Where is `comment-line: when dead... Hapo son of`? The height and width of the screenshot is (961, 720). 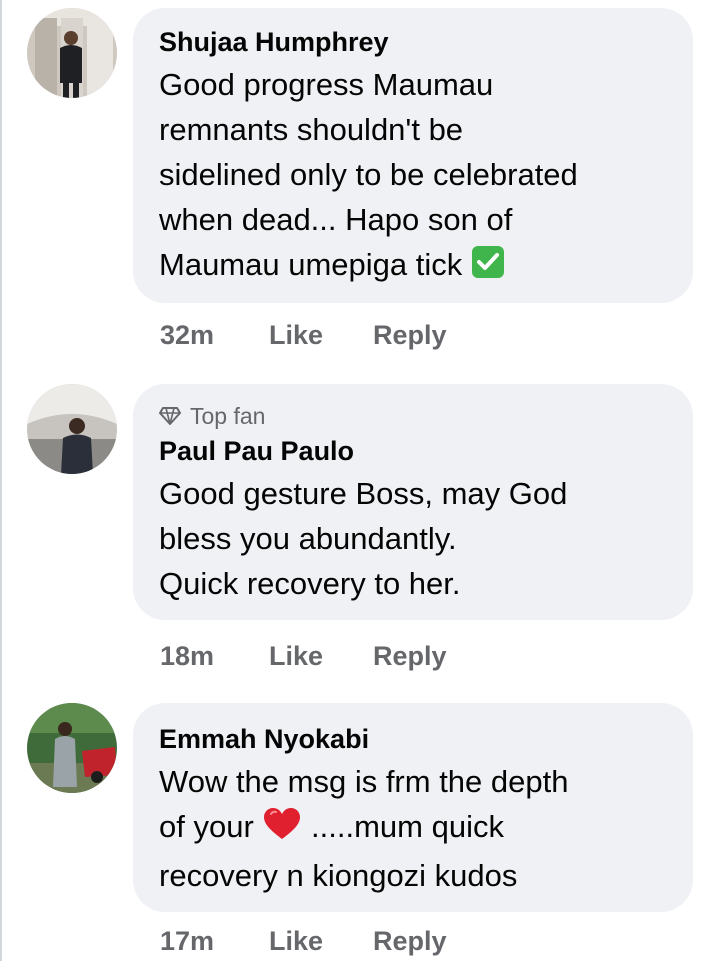 comment-line: when dead... Hapo son of is located at coordinates (336, 219).